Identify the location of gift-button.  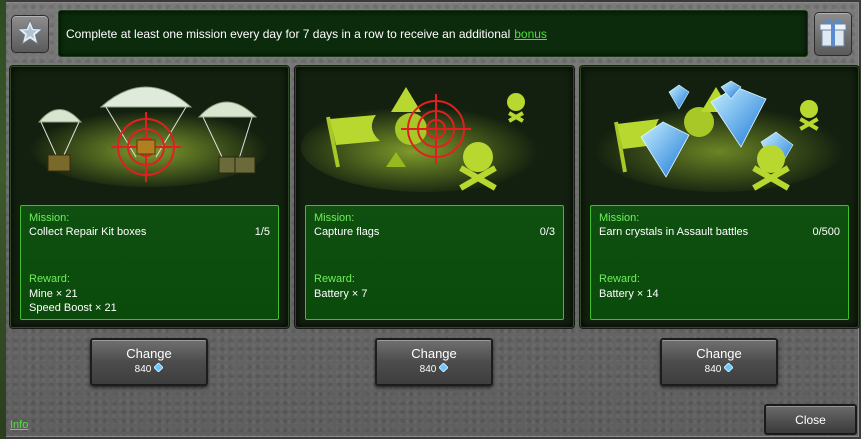
(833, 34).